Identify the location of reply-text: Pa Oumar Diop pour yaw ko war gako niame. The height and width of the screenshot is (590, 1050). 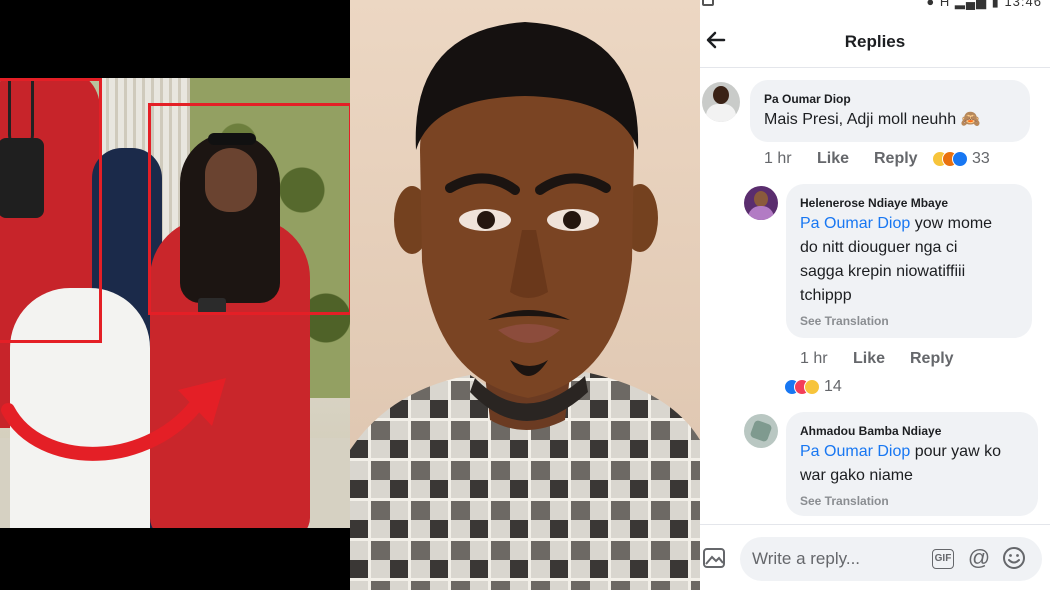
(900, 463).